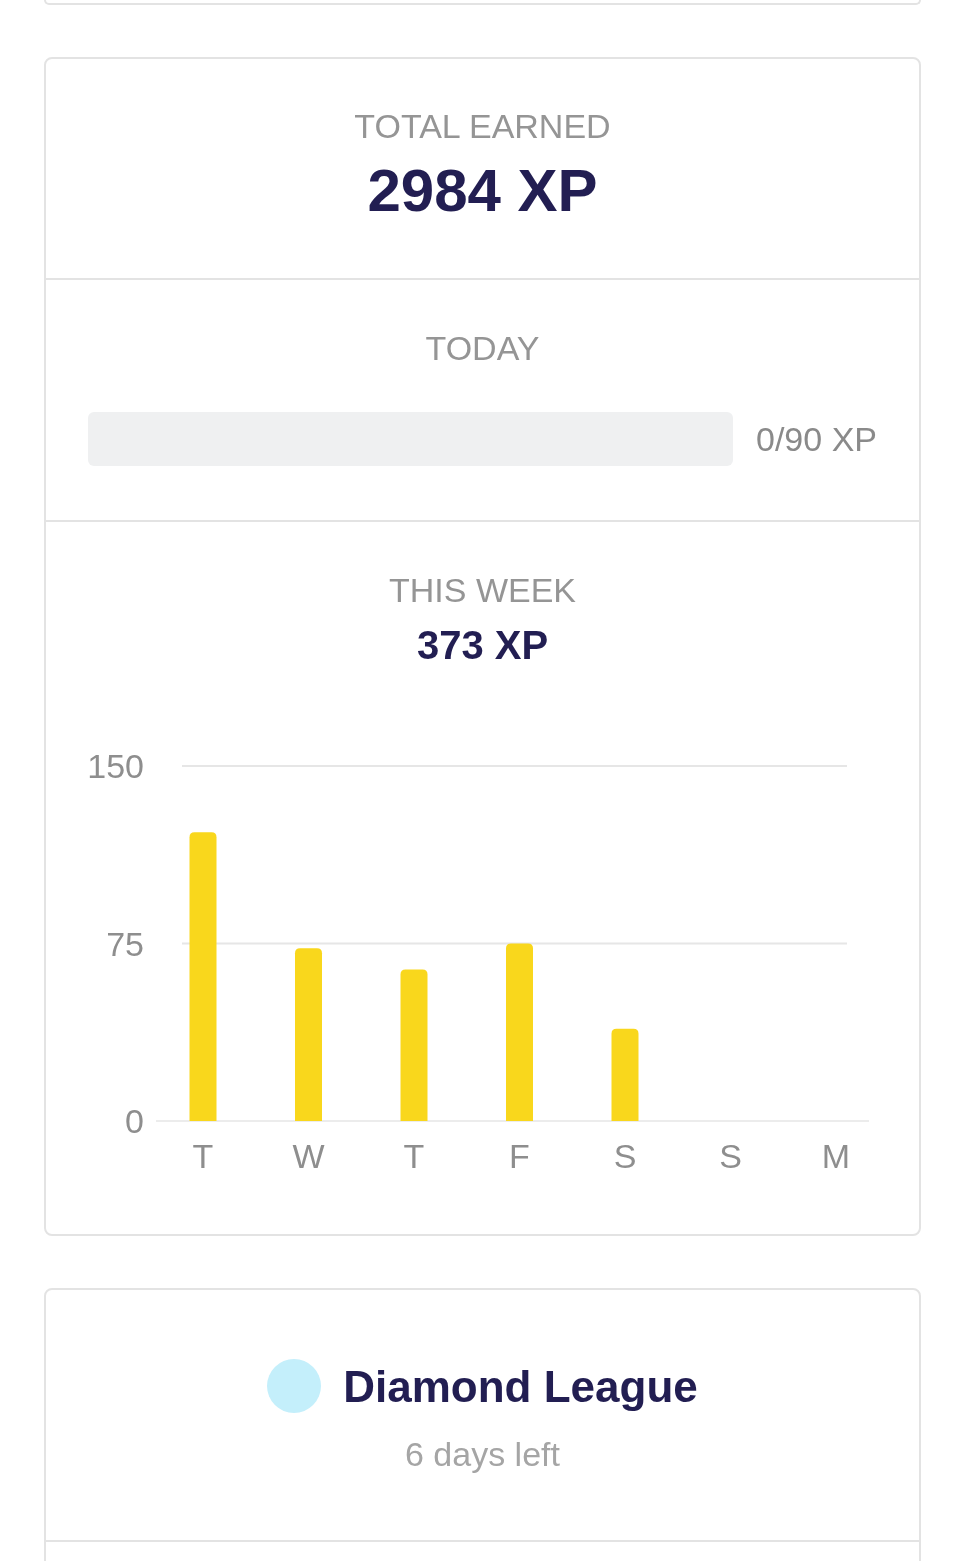 This screenshot has height=1561, width=956. Describe the element at coordinates (125, 943) in the screenshot. I see `y-axis-label: 75` at that location.